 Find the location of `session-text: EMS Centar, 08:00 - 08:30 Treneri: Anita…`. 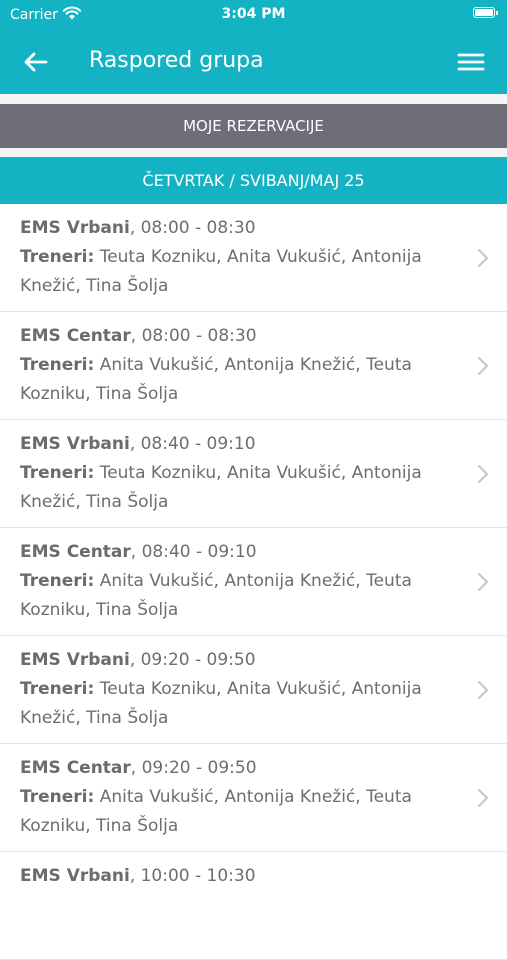

session-text: EMS Centar, 08:00 - 08:30 Treneri: Anita… is located at coordinates (235, 365).